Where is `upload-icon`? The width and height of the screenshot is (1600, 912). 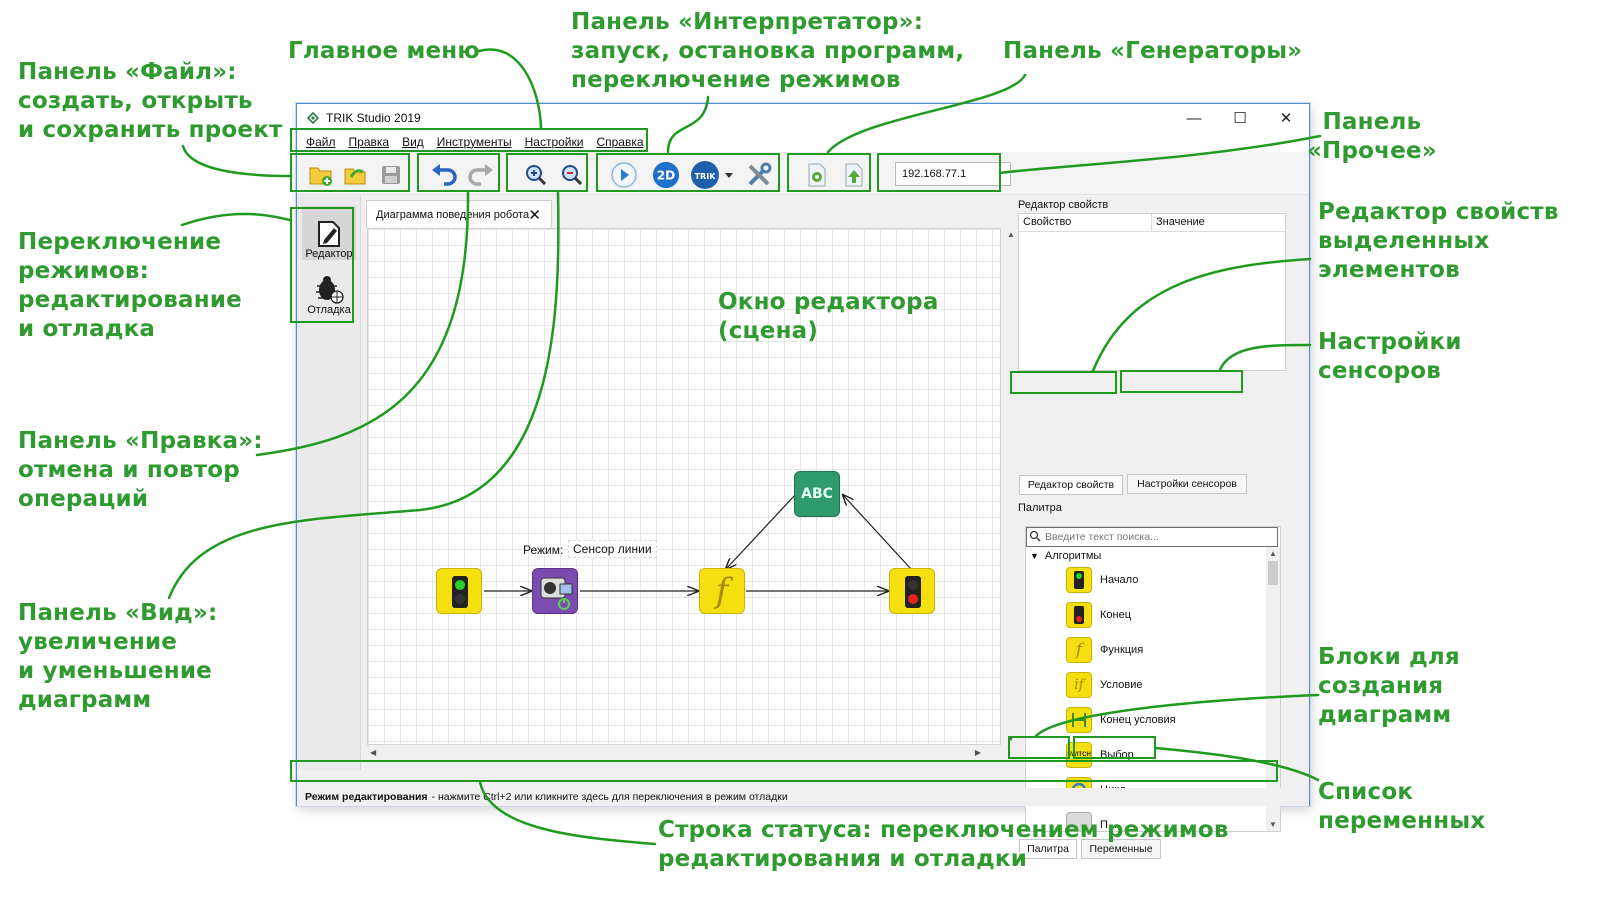 upload-icon is located at coordinates (854, 175).